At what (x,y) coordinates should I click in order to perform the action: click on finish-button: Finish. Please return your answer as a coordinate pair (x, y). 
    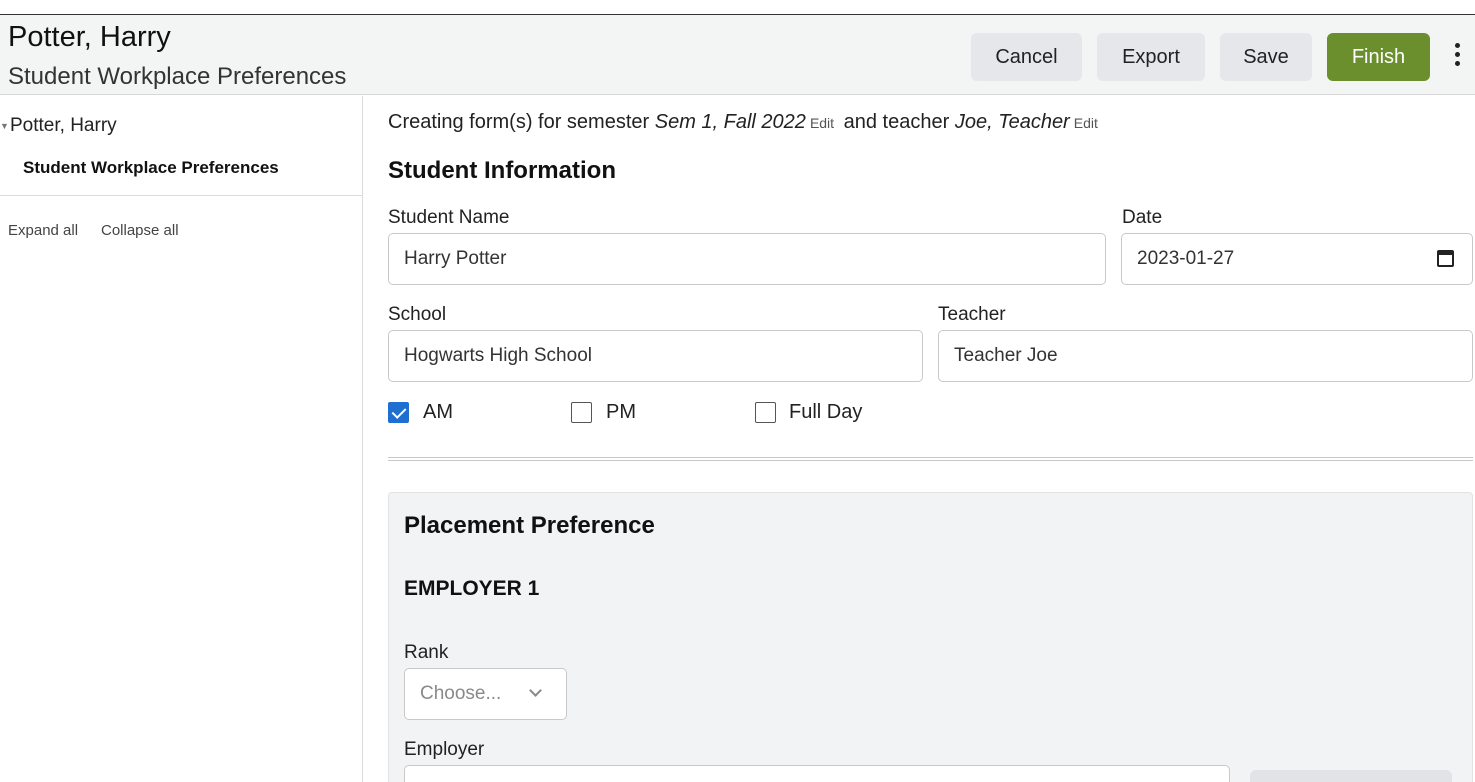
    Looking at the image, I should click on (1378, 57).